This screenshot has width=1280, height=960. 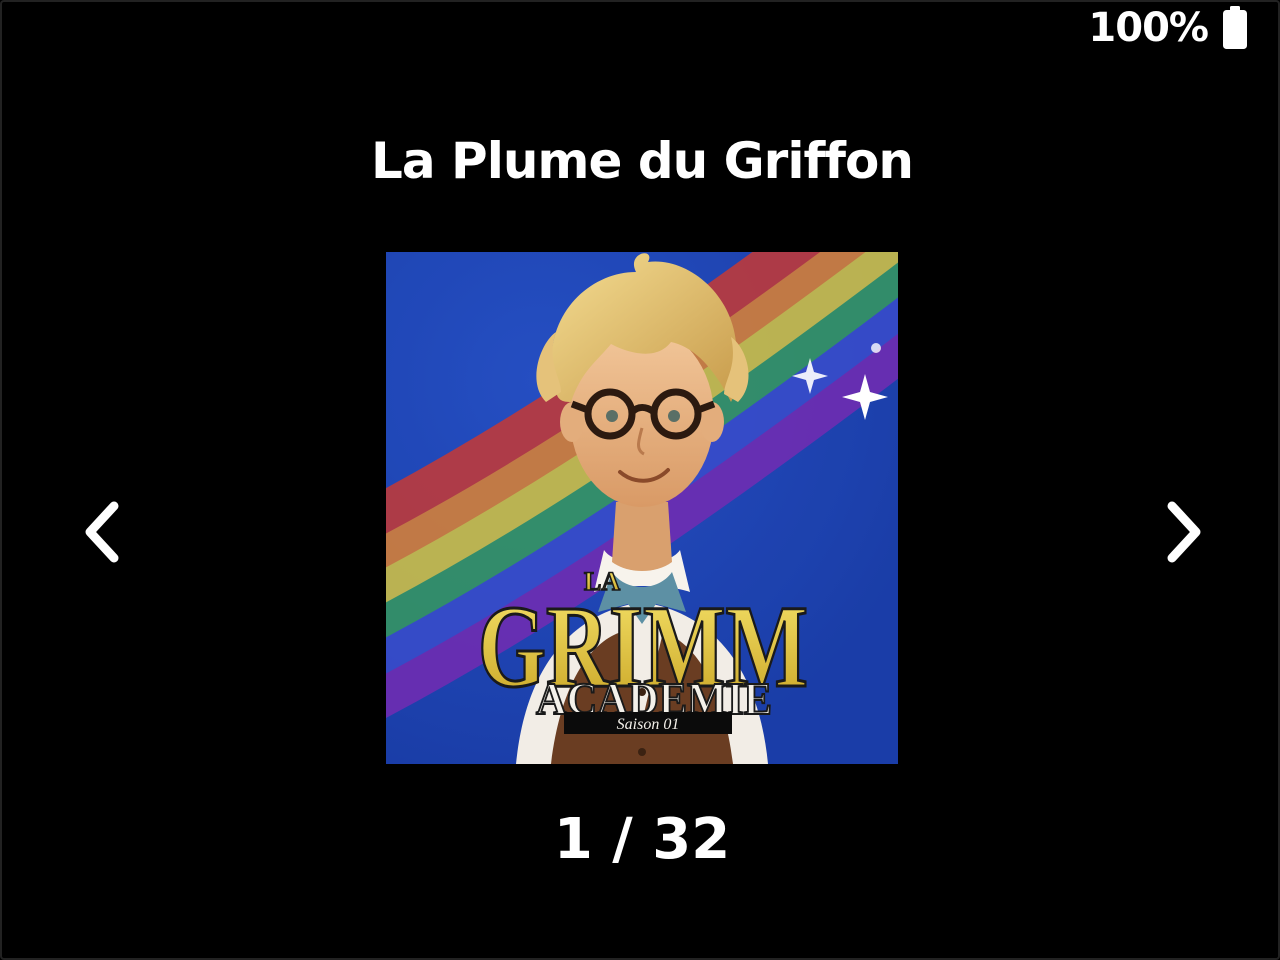 I want to click on chevron-left-icon, so click(x=102, y=532).